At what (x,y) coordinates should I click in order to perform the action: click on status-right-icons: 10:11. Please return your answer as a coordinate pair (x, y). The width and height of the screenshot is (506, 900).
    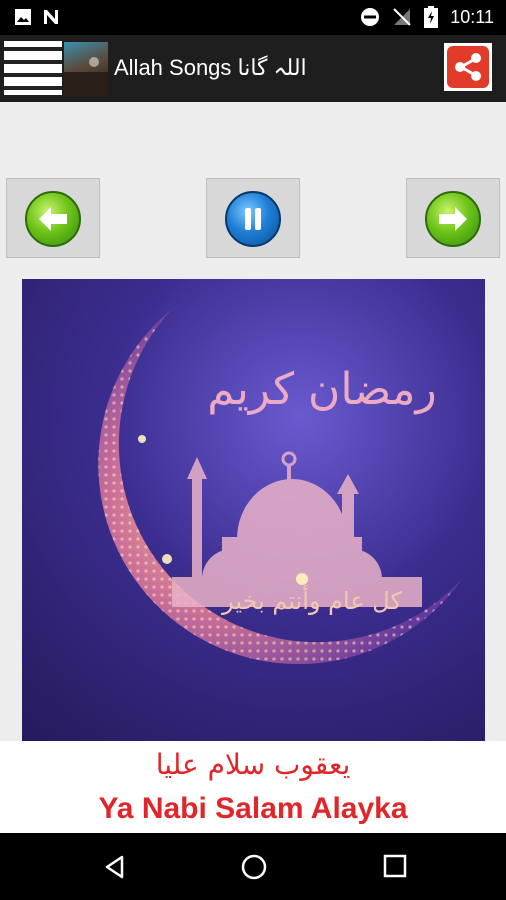
    Looking at the image, I should click on (427, 17).